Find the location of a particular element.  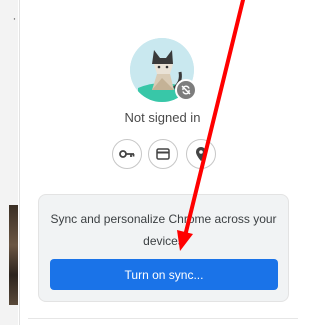

key-icon is located at coordinates (127, 154).